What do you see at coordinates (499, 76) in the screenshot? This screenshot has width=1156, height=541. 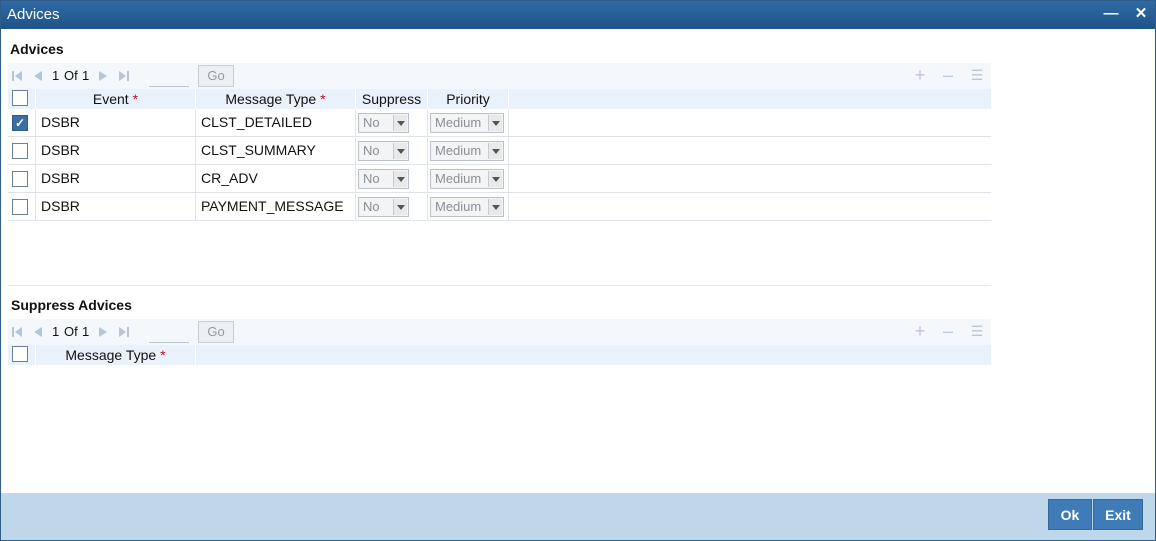 I see `advices-toolbar: 1 Of 1 Go + – ☰` at bounding box center [499, 76].